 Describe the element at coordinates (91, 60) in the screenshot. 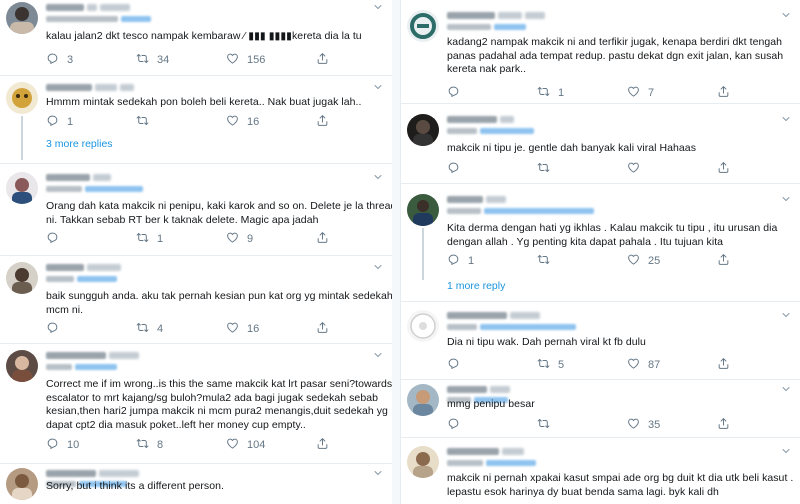

I see `reply-button: 3` at that location.